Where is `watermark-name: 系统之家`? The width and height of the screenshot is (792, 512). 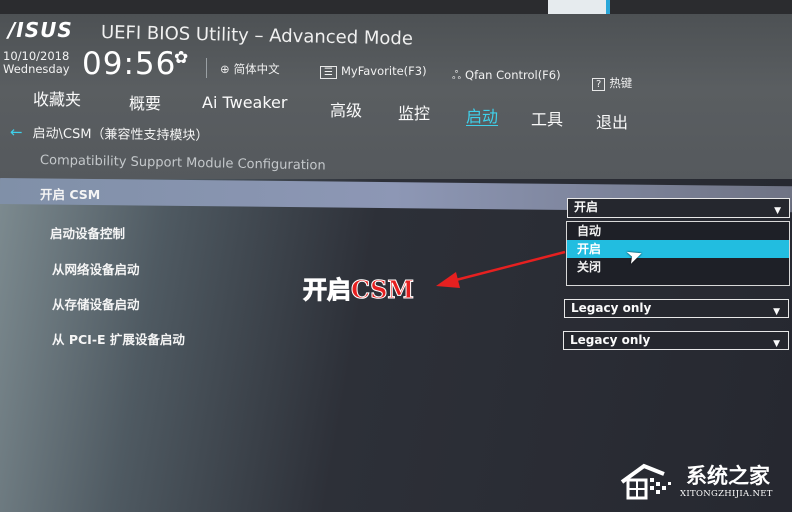 watermark-name: 系统之家 is located at coordinates (728, 476).